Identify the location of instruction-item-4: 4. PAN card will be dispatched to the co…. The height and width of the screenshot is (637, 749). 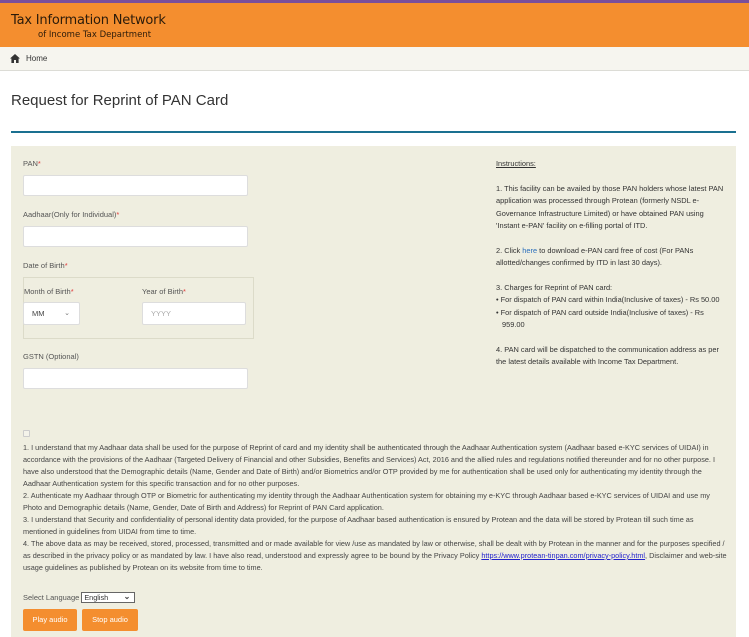
(607, 356).